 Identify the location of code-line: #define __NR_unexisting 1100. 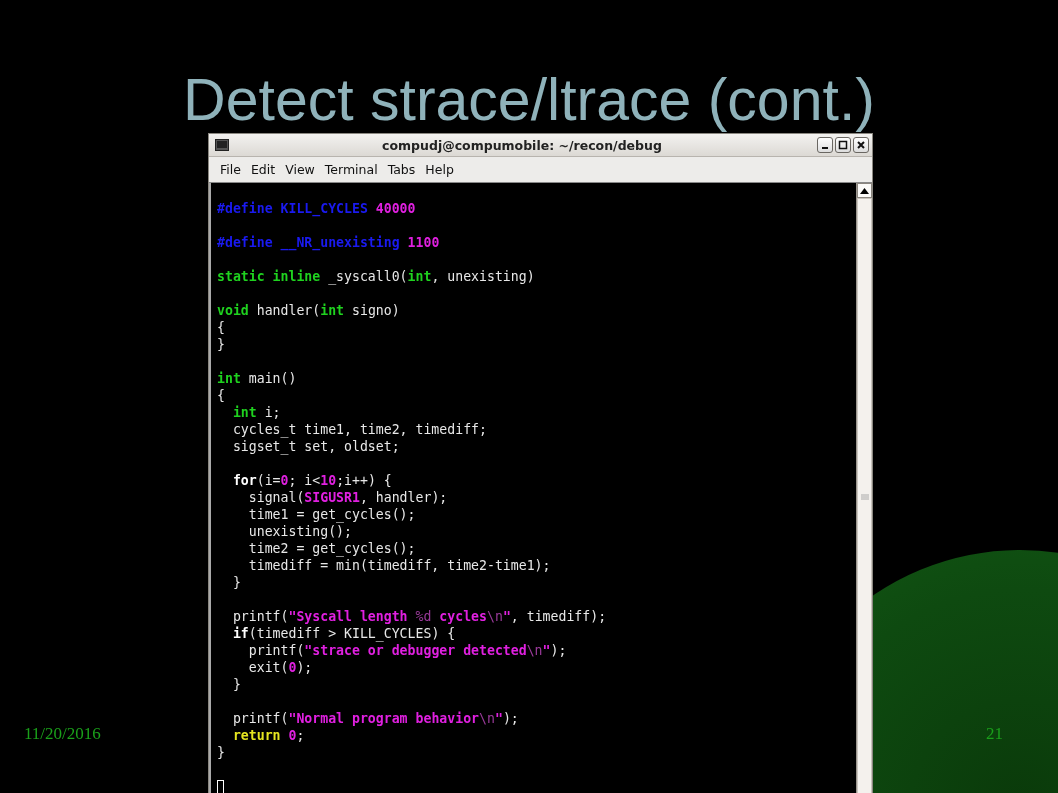
(328, 242).